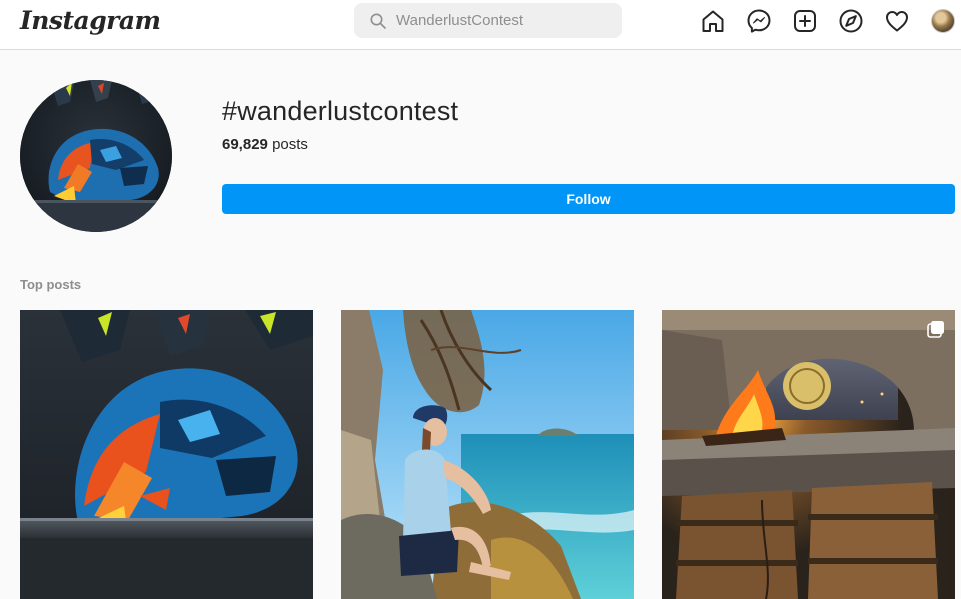  What do you see at coordinates (496, 20) in the screenshot?
I see `search-input` at bounding box center [496, 20].